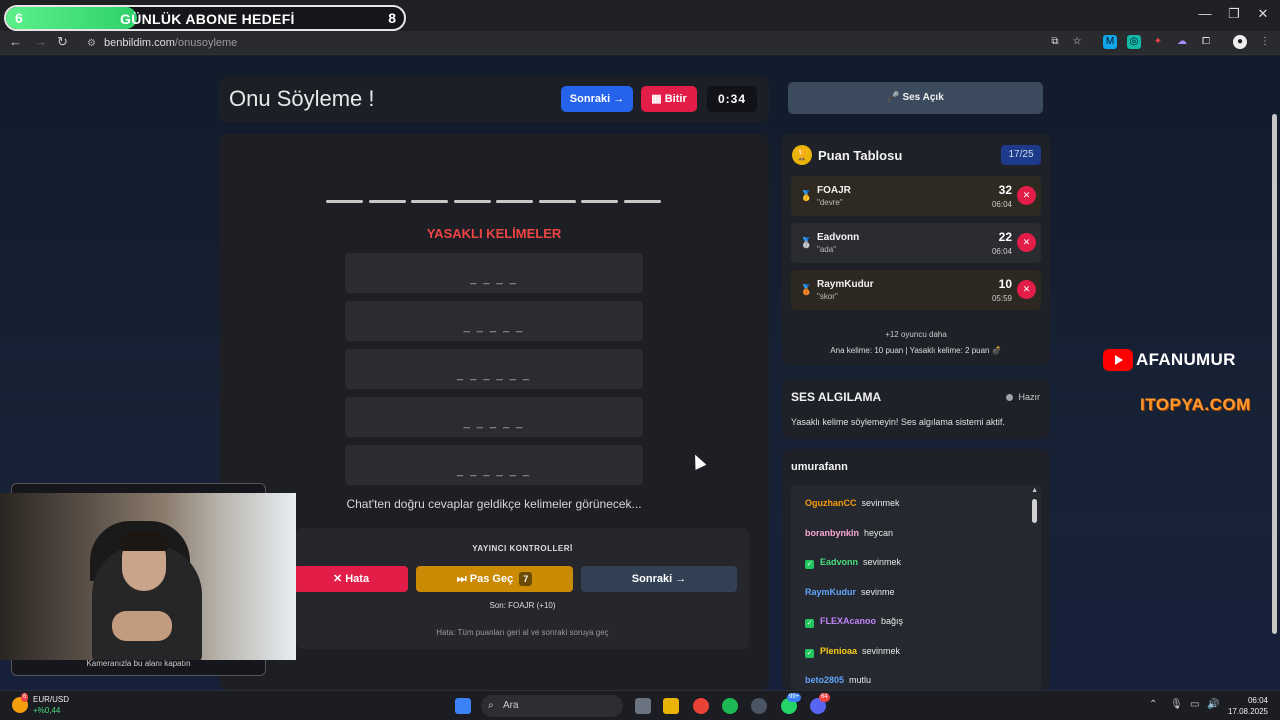 The width and height of the screenshot is (1280, 720). What do you see at coordinates (1001, 298) in the screenshot?
I see `player-time: 05:59` at bounding box center [1001, 298].